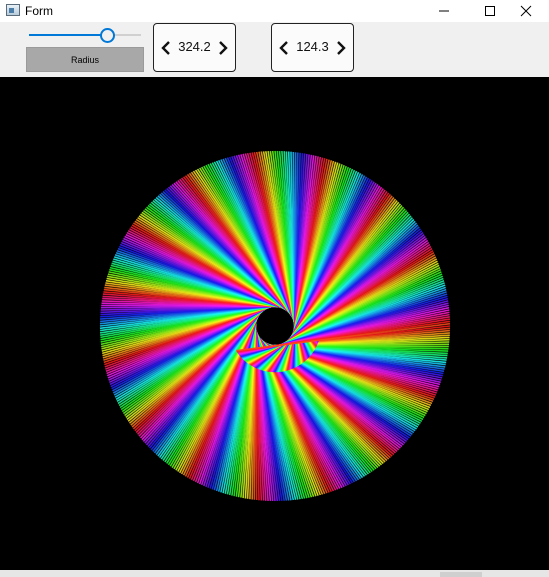  Describe the element at coordinates (274, 11) in the screenshot. I see `title-bar: Form` at that location.